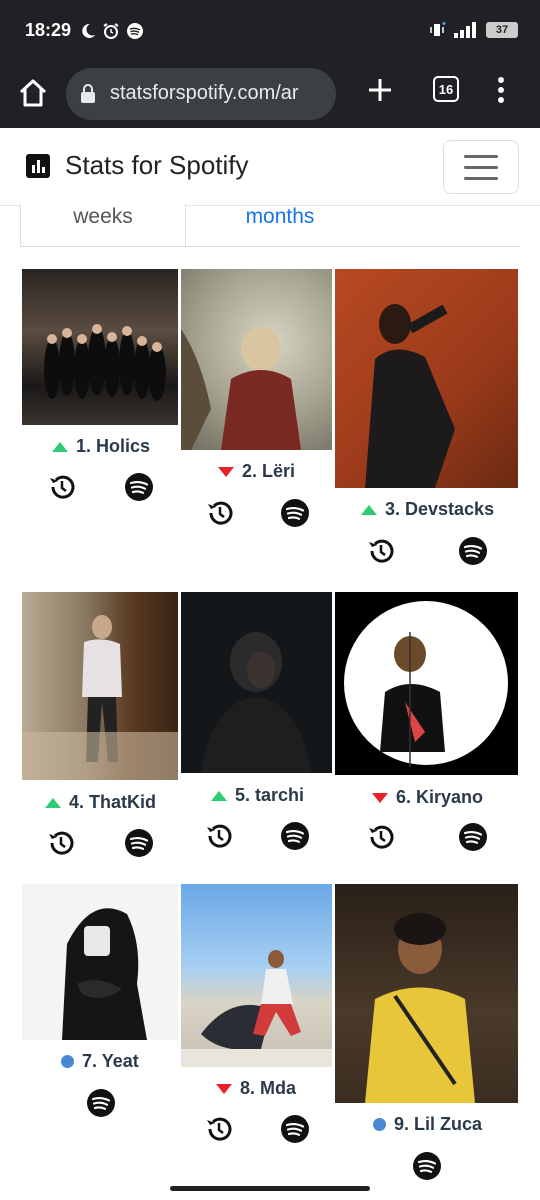  I want to click on status-time: 18:29, so click(48, 30).